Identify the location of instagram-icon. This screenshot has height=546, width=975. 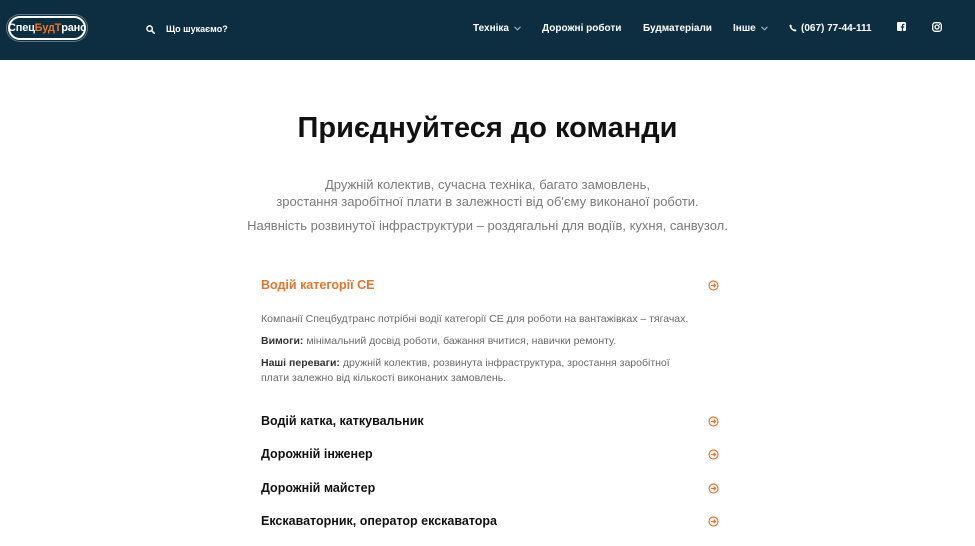
(937, 27).